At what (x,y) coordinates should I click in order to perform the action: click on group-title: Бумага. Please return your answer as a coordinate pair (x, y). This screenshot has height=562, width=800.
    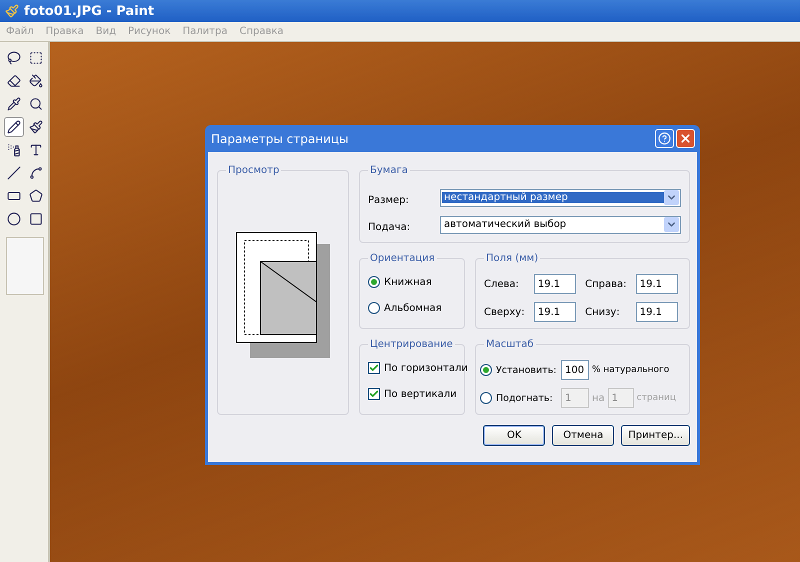
    Looking at the image, I should click on (389, 170).